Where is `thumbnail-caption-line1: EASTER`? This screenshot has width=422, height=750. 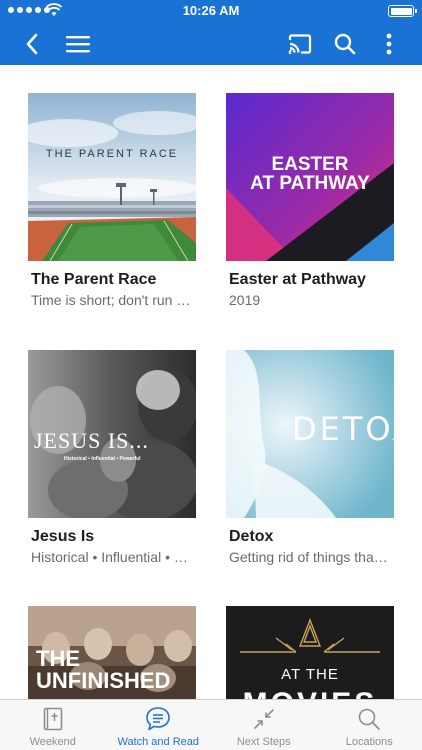 thumbnail-caption-line1: EASTER is located at coordinates (310, 164).